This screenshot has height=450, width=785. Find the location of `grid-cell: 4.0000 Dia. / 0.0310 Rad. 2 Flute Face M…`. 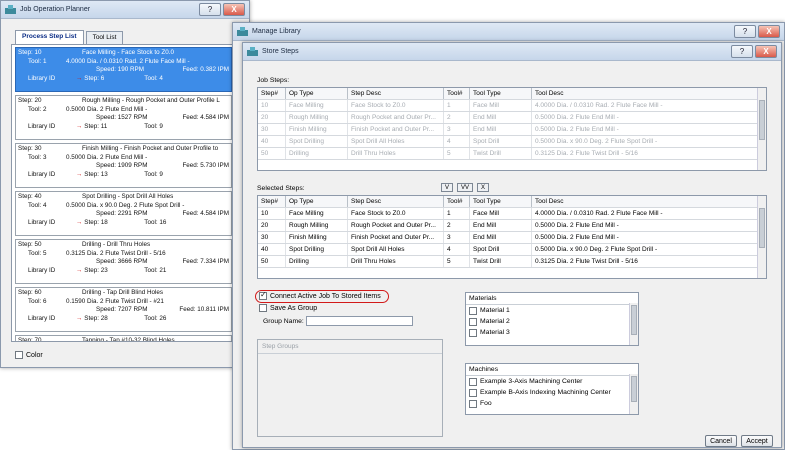

grid-cell: 4.0000 Dia. / 0.0310 Rad. 2 Flute Face M… is located at coordinates (646, 213).